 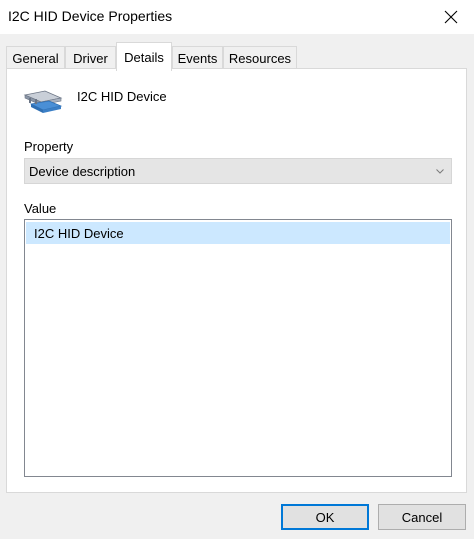 I want to click on property-label: Property, so click(x=49, y=146).